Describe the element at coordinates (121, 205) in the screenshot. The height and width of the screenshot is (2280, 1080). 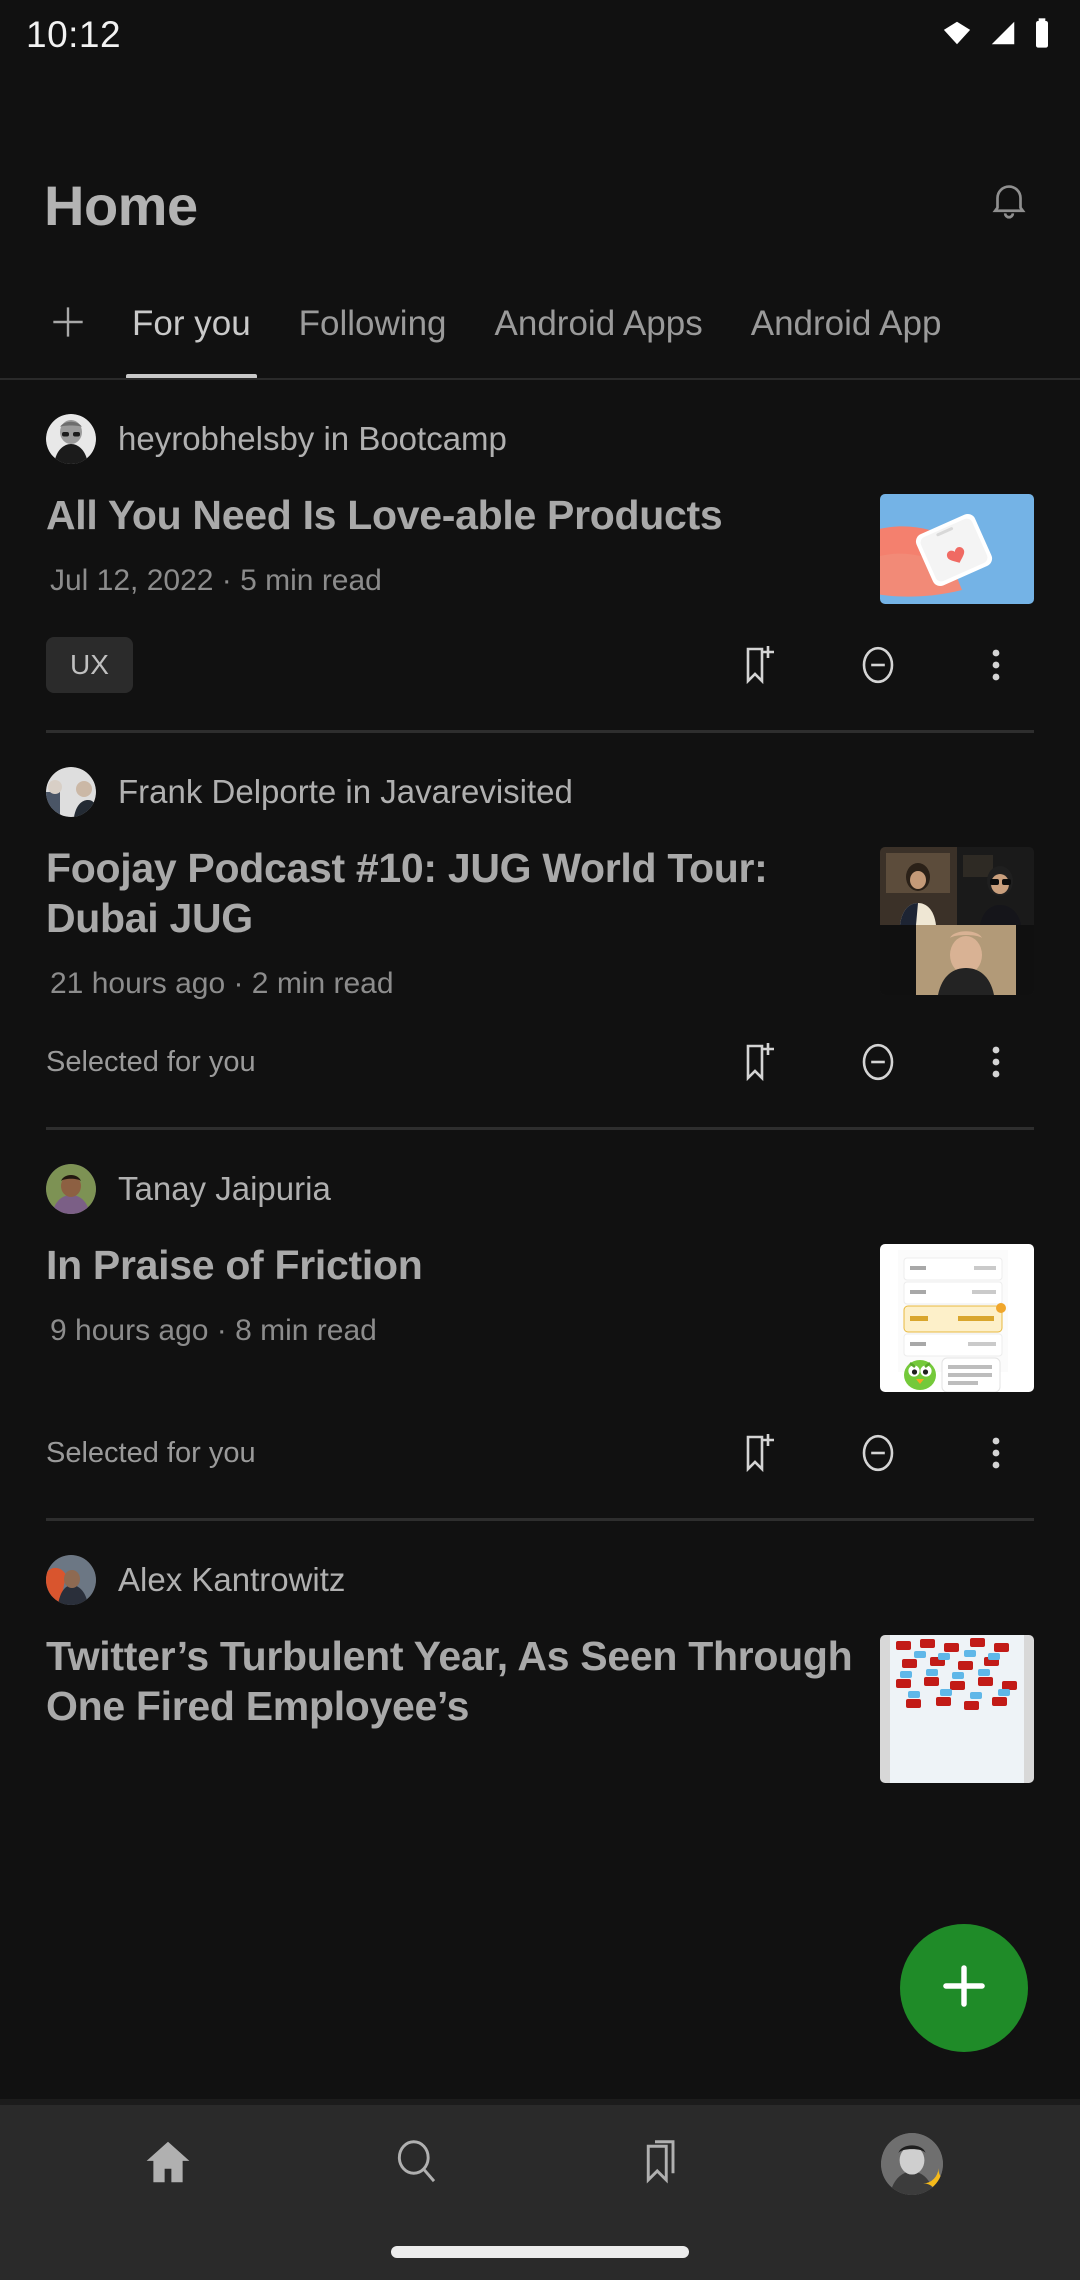
I see `page-title: Home` at that location.